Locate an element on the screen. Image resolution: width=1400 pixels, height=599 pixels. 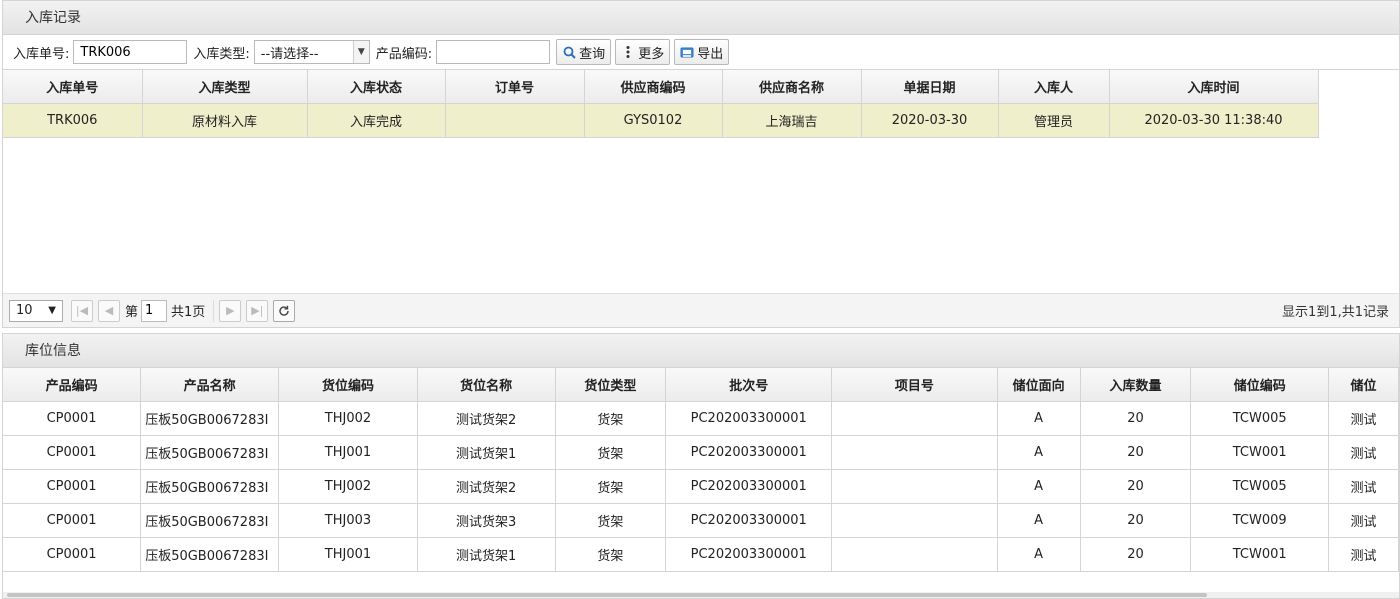
order-no-input is located at coordinates (130, 52).